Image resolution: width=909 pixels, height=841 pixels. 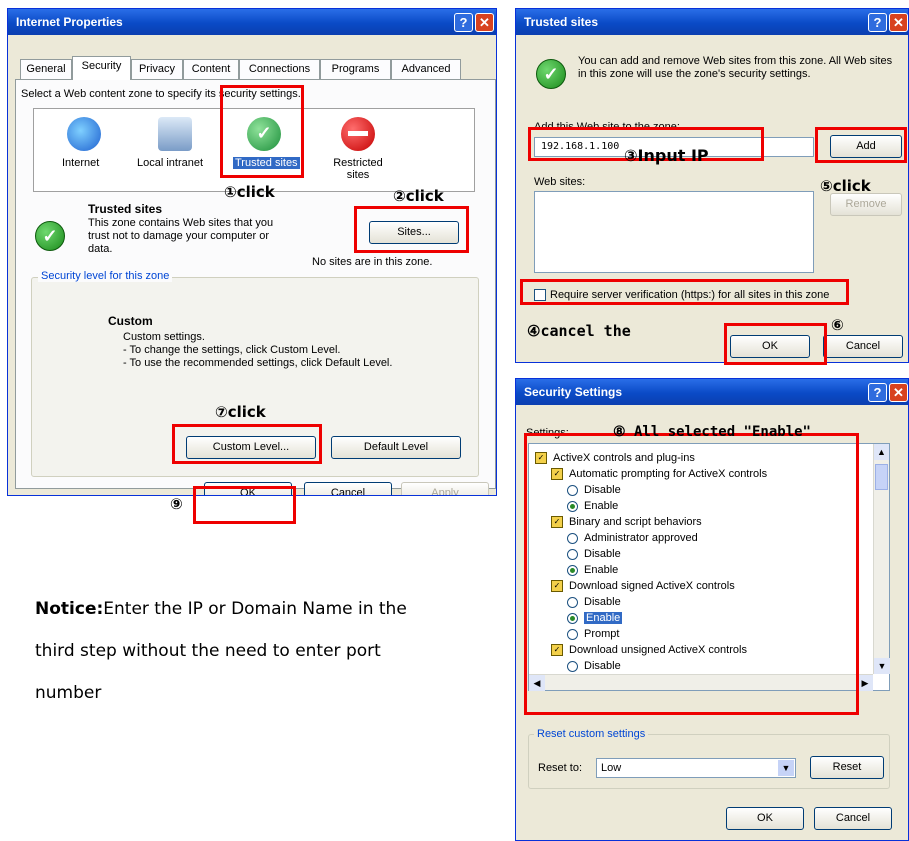 I want to click on web-sites-list, so click(x=674, y=232).